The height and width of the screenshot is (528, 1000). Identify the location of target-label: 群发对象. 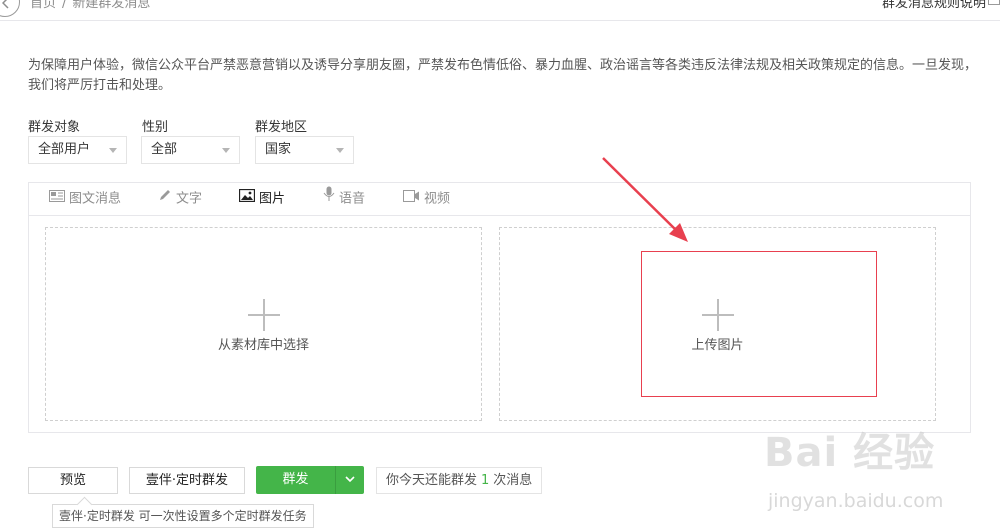
(54, 127).